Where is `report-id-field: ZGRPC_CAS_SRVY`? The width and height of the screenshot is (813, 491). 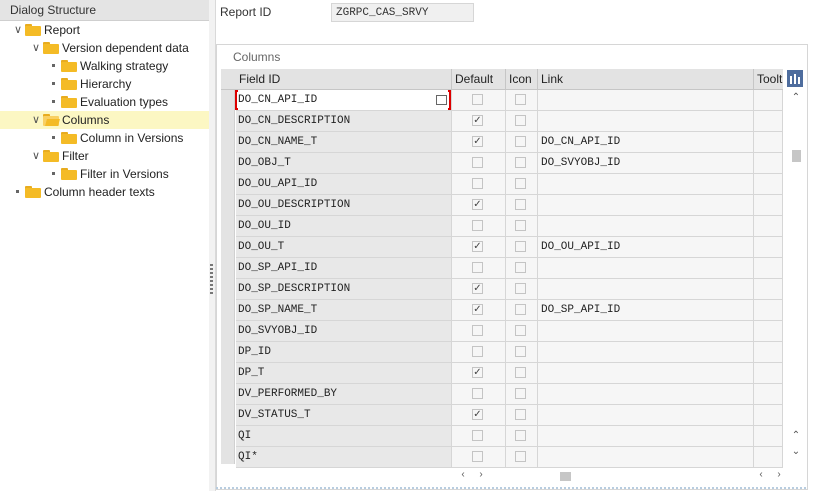 report-id-field: ZGRPC_CAS_SRVY is located at coordinates (402, 12).